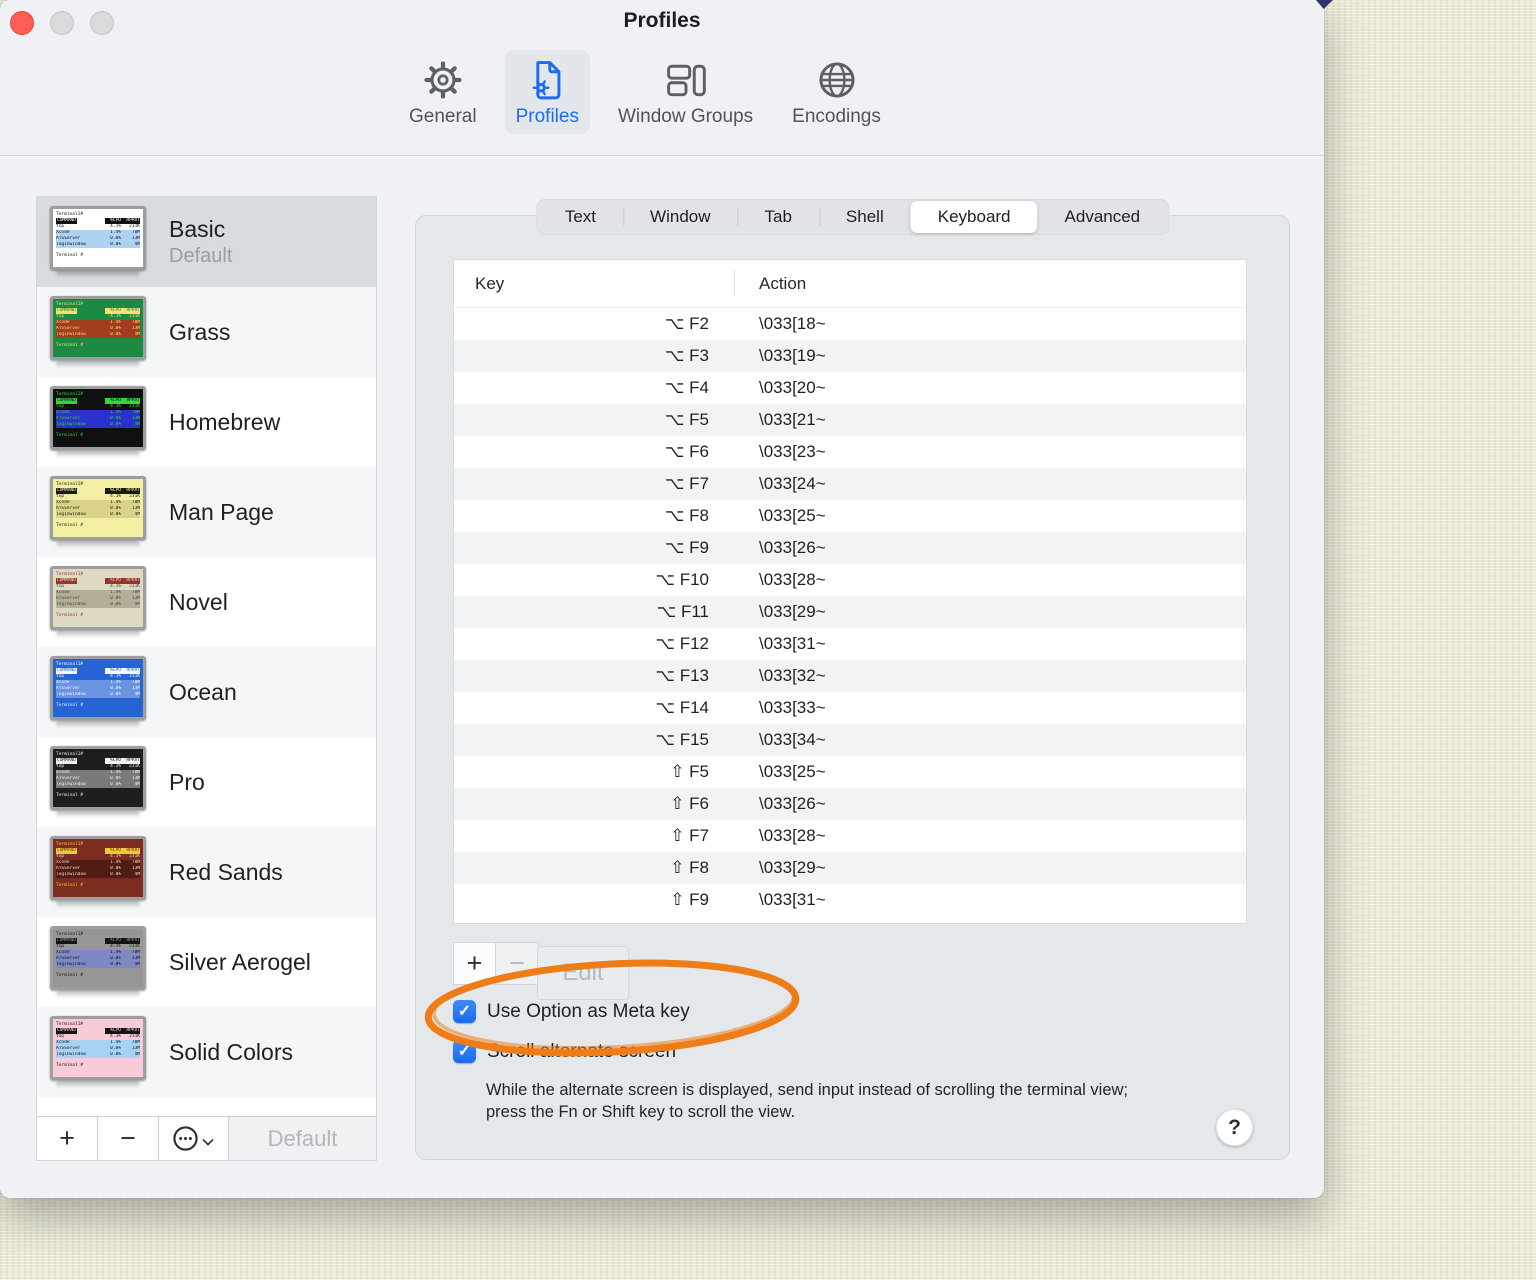 The width and height of the screenshot is (1536, 1280). I want to click on table-row: ⌥ F14 \033[33~, so click(850, 708).